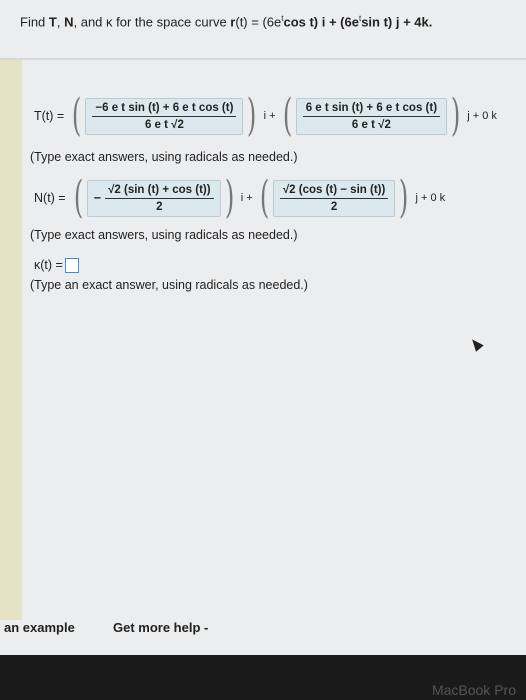 The width and height of the screenshot is (526, 700). I want to click on N-i-unit: i +, so click(246, 198).